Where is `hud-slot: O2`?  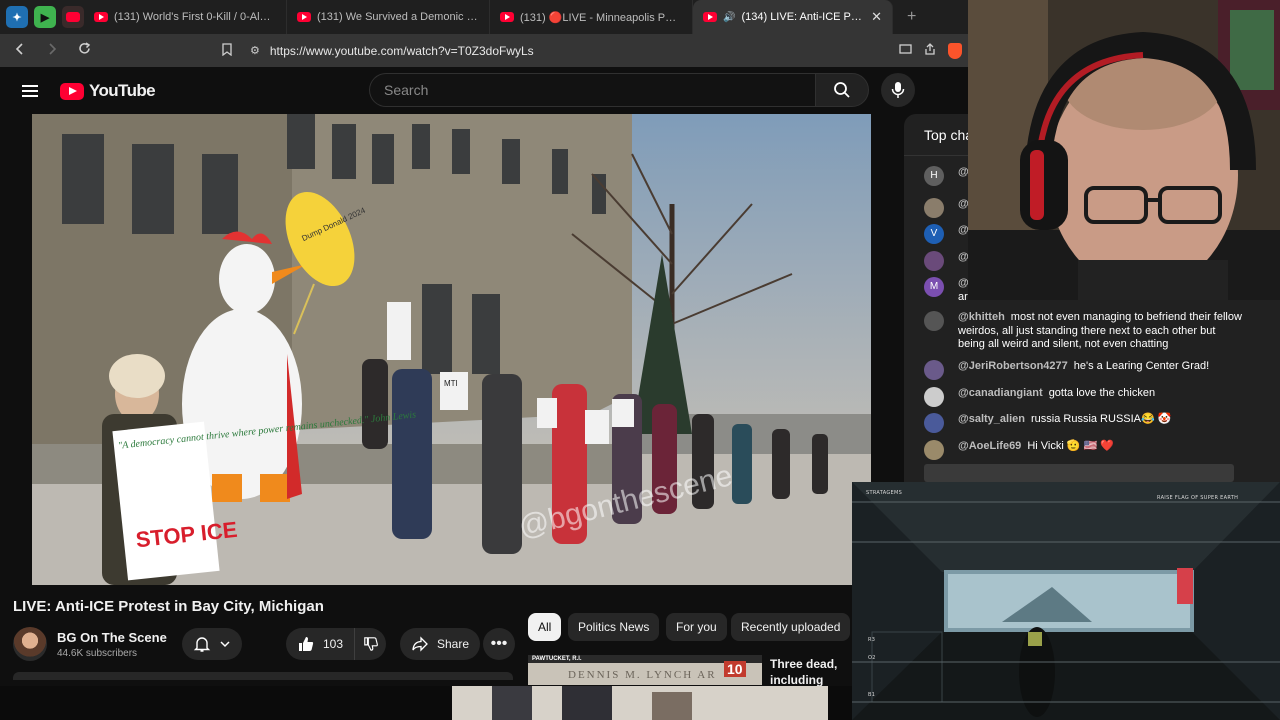
hud-slot: O2 is located at coordinates (872, 658).